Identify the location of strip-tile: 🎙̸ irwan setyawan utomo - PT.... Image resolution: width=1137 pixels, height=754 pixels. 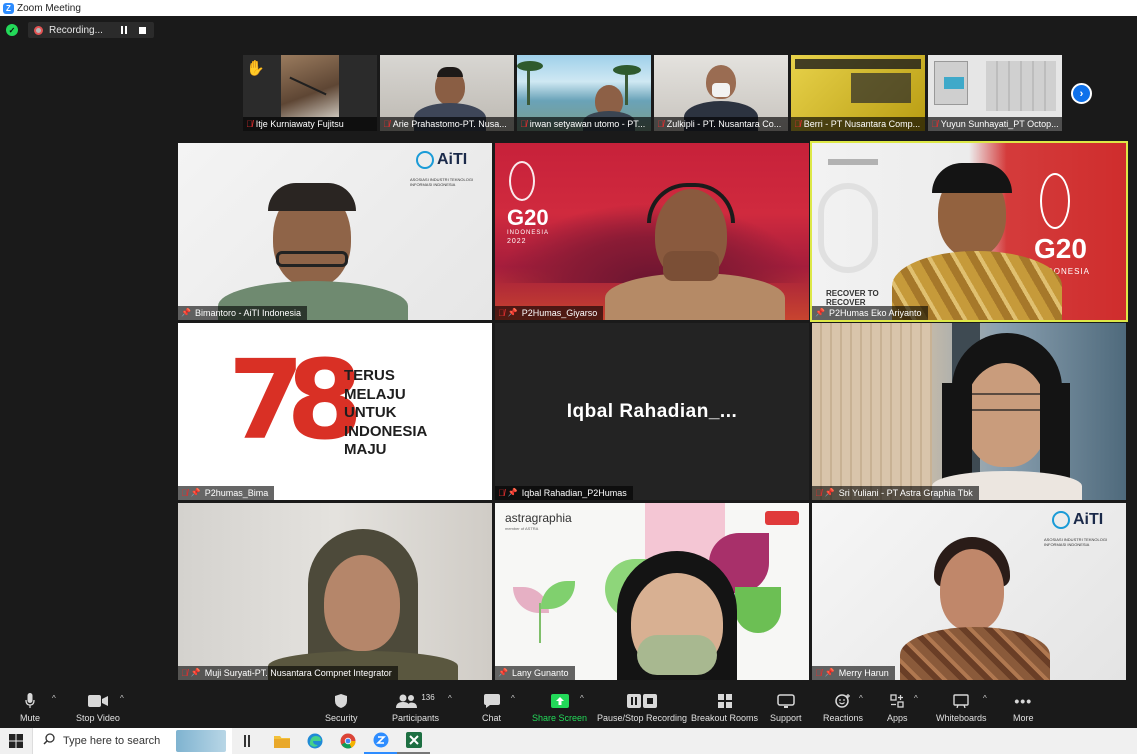
(584, 93).